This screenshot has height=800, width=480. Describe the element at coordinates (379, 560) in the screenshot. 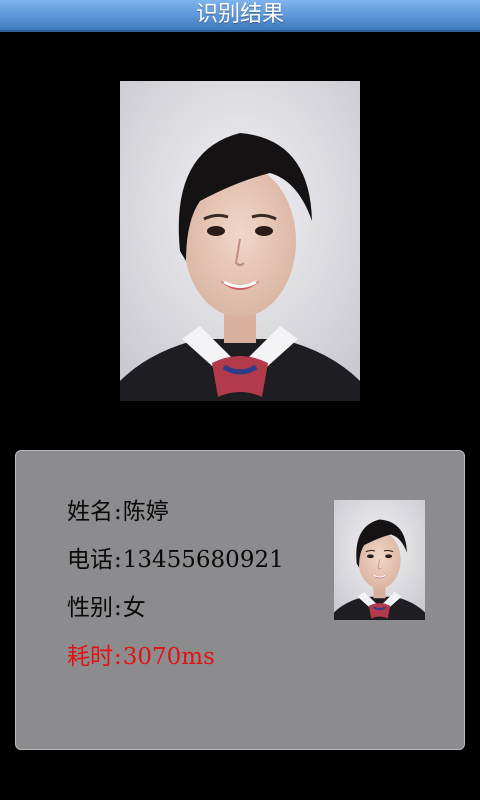

I see `matched-face-thumbnail` at that location.